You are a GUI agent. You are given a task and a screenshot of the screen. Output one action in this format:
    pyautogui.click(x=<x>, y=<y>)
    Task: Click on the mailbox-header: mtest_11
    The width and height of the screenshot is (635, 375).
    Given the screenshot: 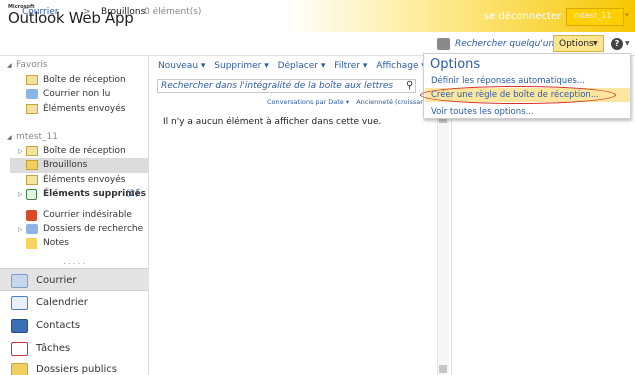 What is the action you would take?
    pyautogui.click(x=37, y=137)
    